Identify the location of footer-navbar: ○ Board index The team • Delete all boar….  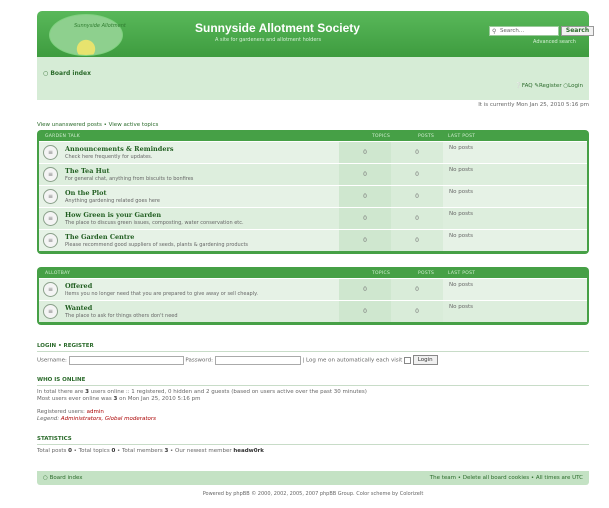
(313, 478).